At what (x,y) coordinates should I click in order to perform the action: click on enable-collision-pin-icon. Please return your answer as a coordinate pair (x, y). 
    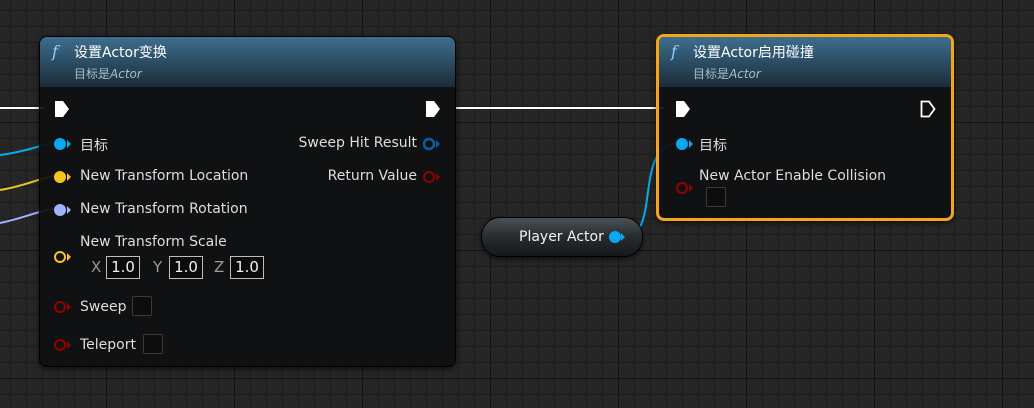
    Looking at the image, I should click on (685, 188).